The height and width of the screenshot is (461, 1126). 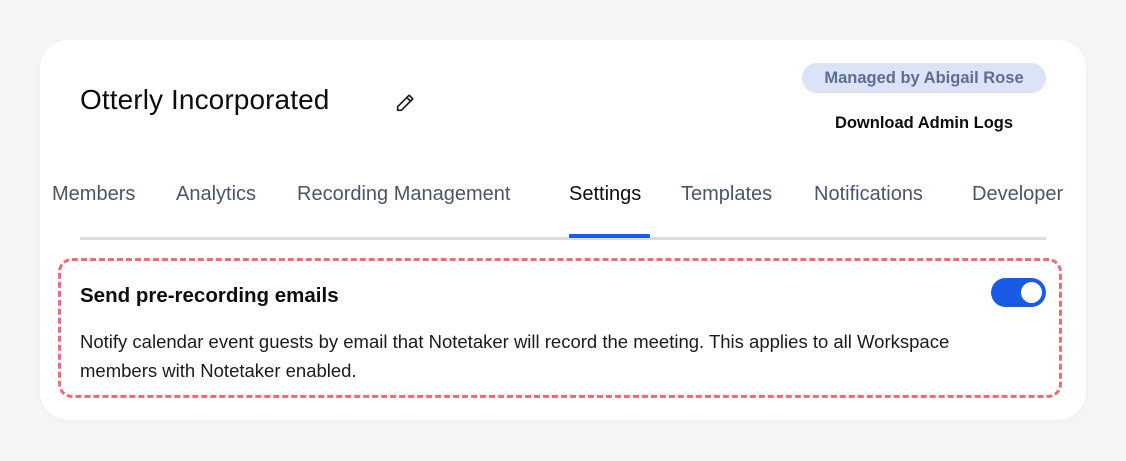 What do you see at coordinates (405, 103) in the screenshot?
I see `edit-pencil-icon` at bounding box center [405, 103].